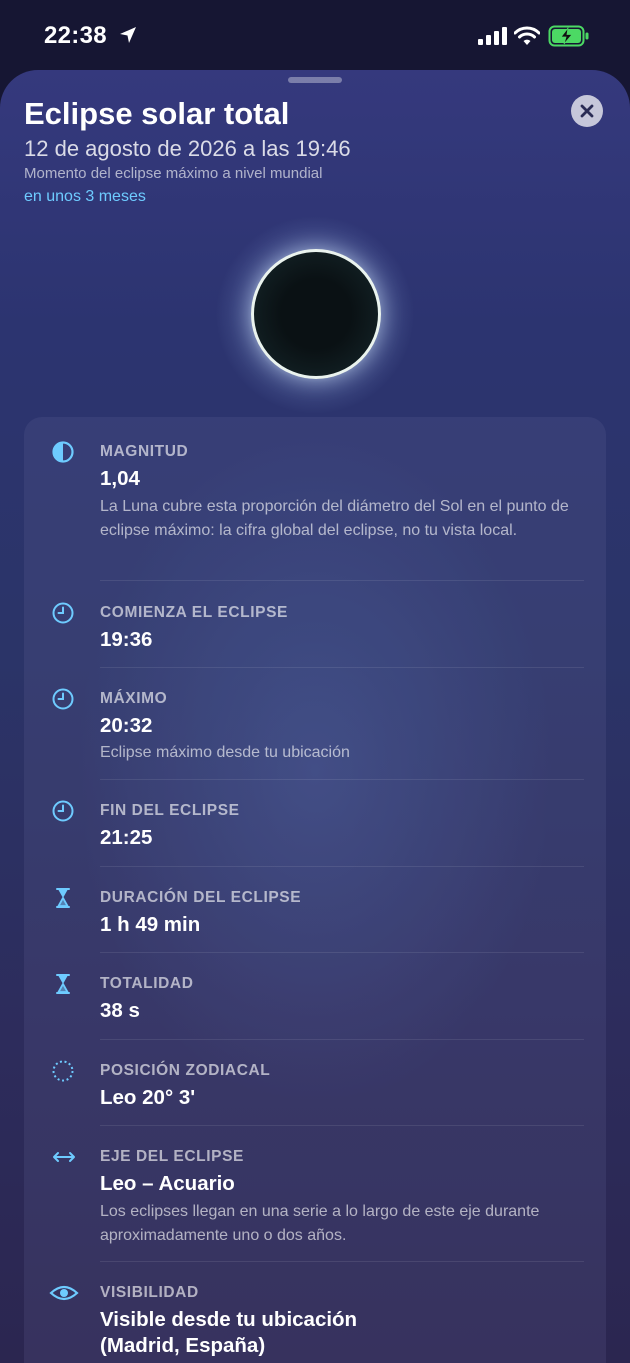 This screenshot has width=630, height=1363. What do you see at coordinates (64, 1293) in the screenshot?
I see `eye-icon` at bounding box center [64, 1293].